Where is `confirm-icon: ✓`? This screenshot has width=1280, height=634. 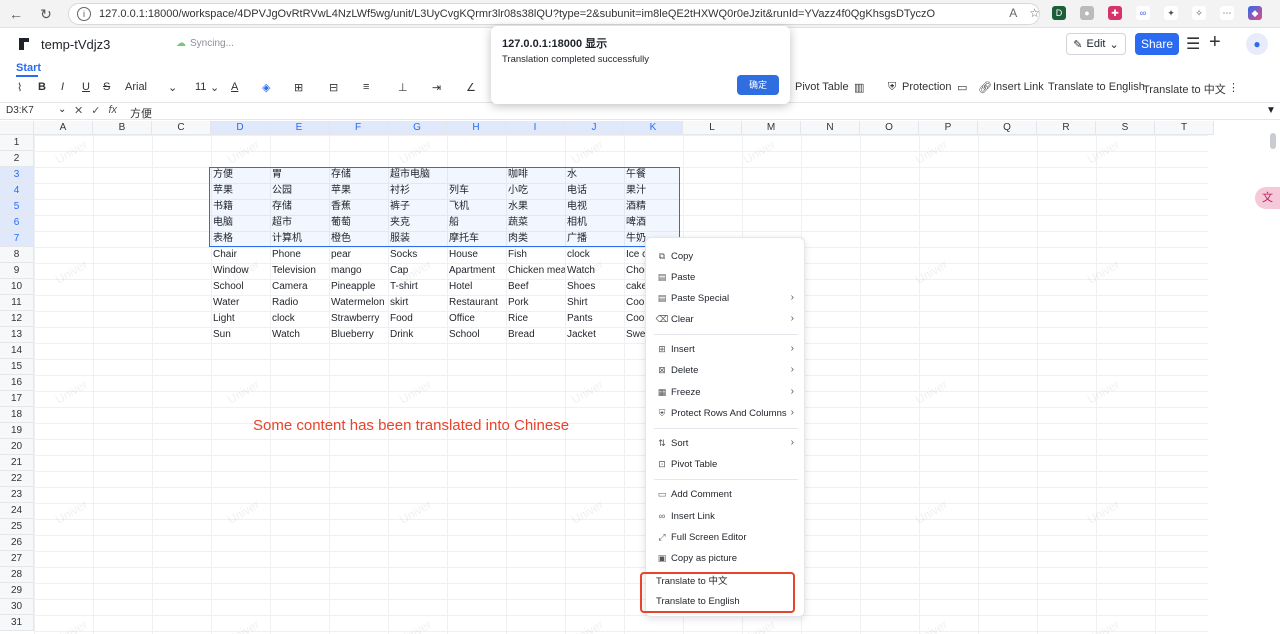
confirm-icon: ✓ is located at coordinates (95, 110).